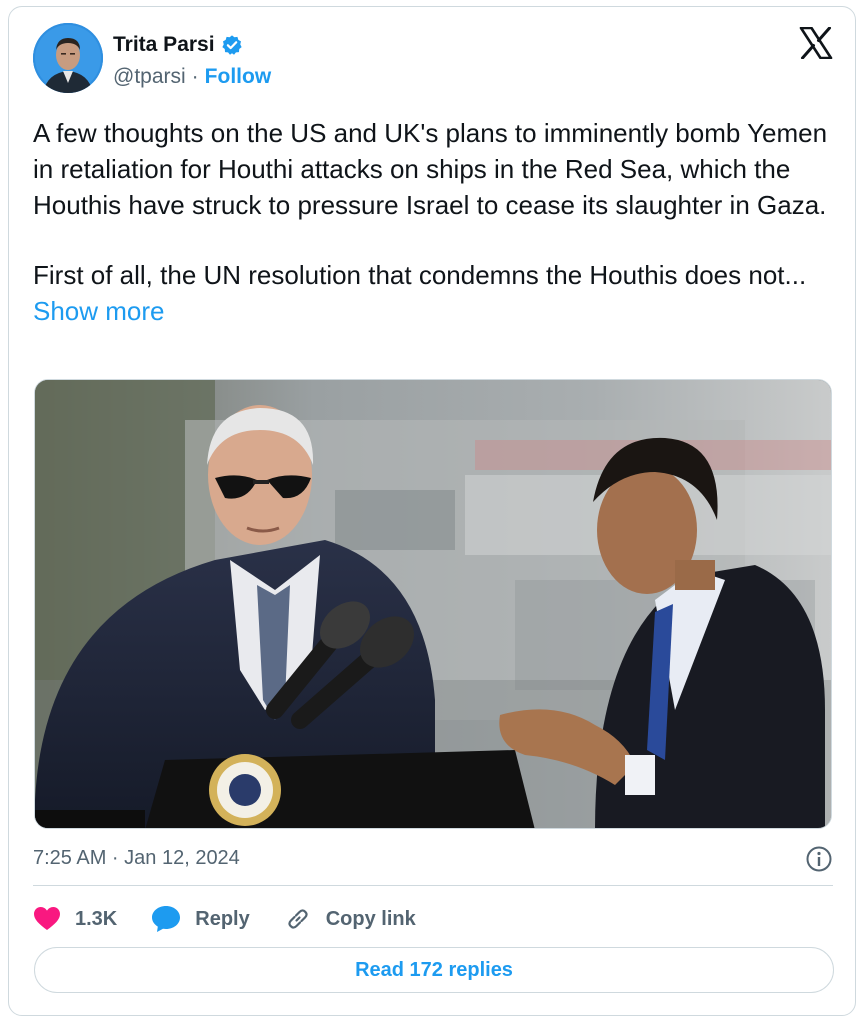 This screenshot has height=1024, width=860. What do you see at coordinates (816, 43) in the screenshot?
I see `x-logo-icon` at bounding box center [816, 43].